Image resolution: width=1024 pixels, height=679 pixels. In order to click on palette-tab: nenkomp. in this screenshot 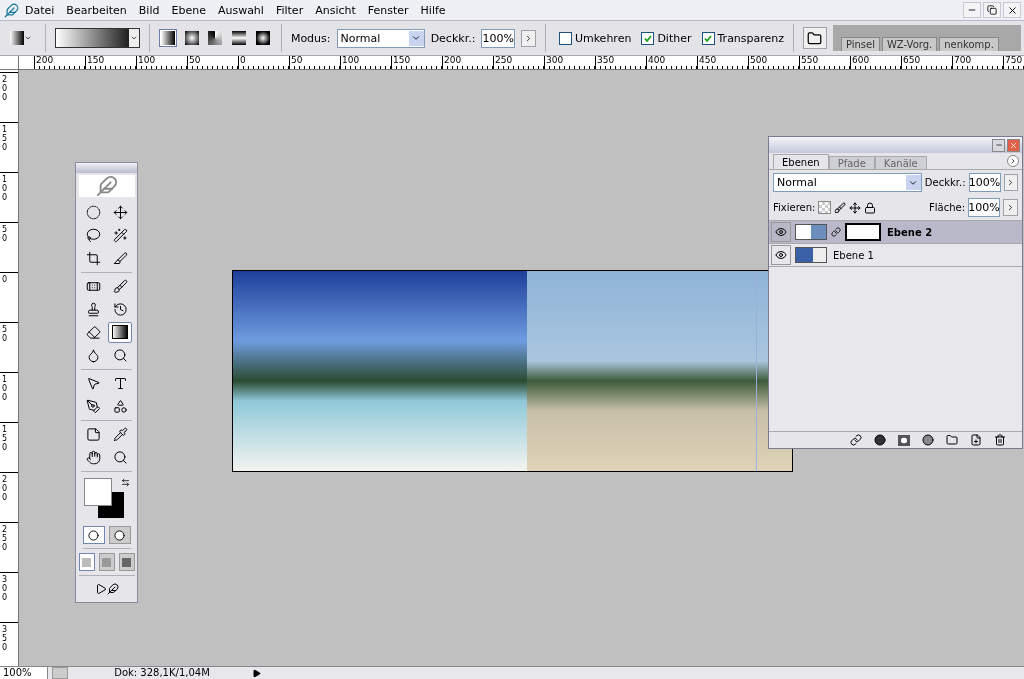, I will do `click(969, 44)`.